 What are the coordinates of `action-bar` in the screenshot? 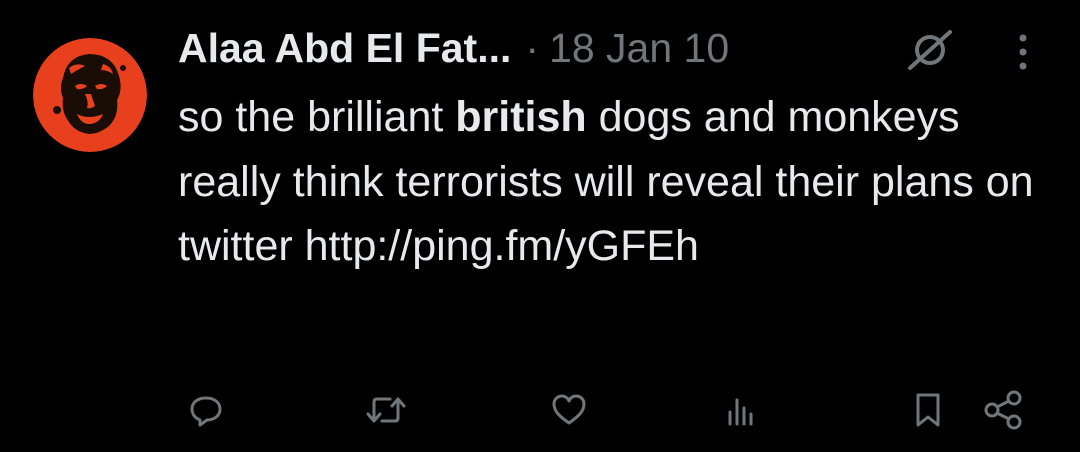 It's located at (540, 410).